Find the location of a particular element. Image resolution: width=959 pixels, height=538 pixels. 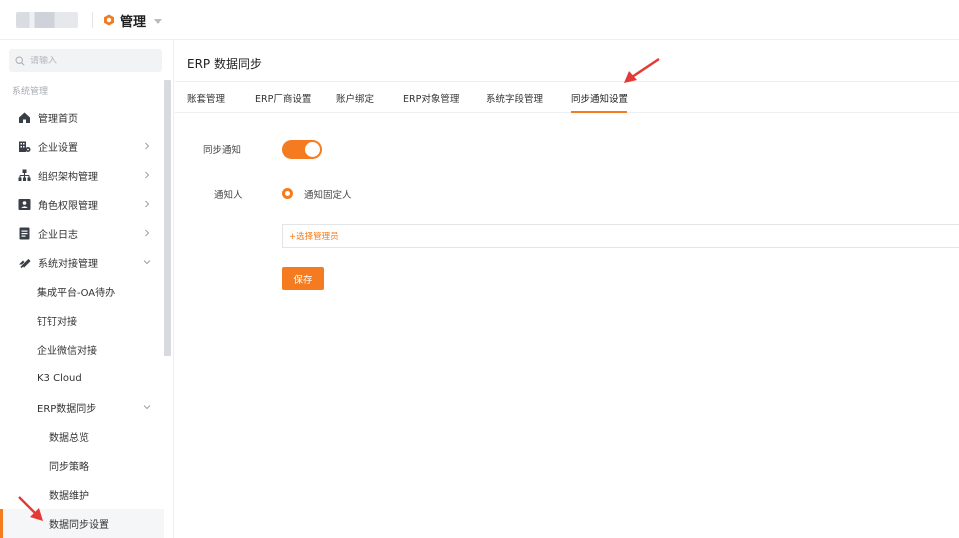

notify-fixed-person-radio is located at coordinates (287, 193).